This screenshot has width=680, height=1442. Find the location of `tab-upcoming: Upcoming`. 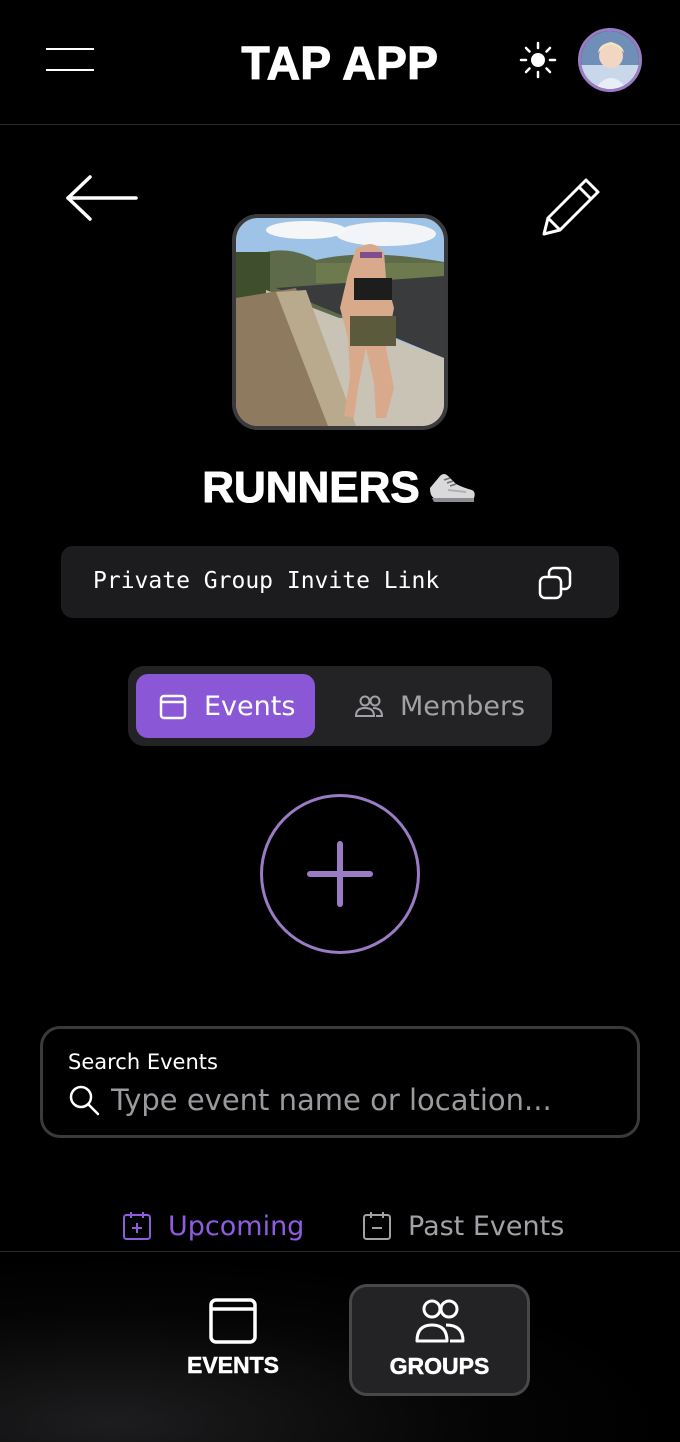

tab-upcoming: Upcoming is located at coordinates (213, 1226).